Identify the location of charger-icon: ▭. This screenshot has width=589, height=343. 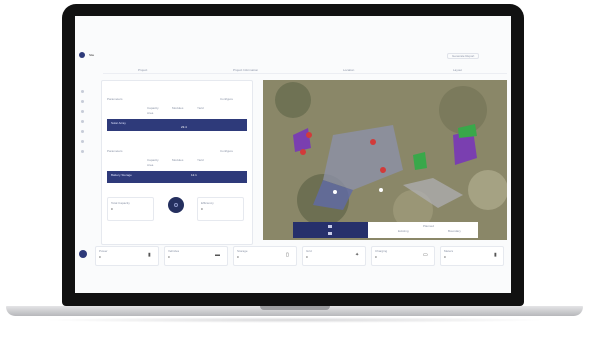
(425, 255).